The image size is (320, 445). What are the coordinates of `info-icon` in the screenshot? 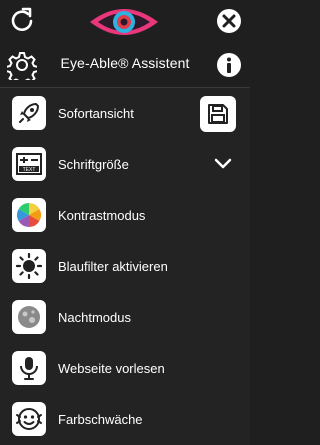 It's located at (229, 65).